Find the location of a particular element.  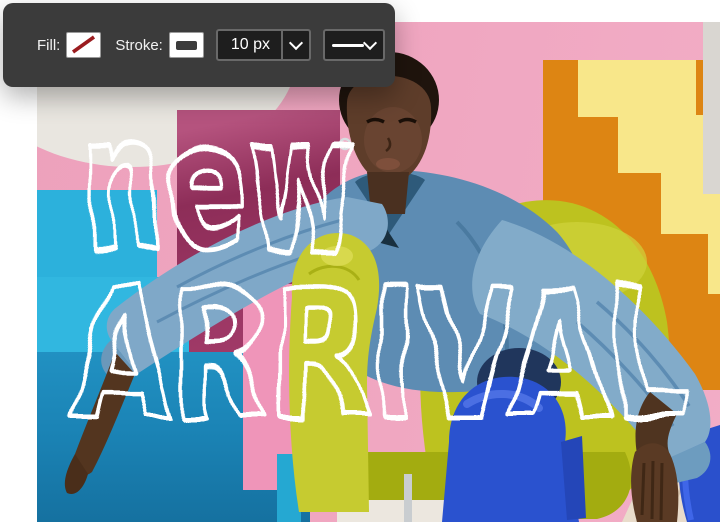

stroke-width-dropdown-button is located at coordinates (294, 45).